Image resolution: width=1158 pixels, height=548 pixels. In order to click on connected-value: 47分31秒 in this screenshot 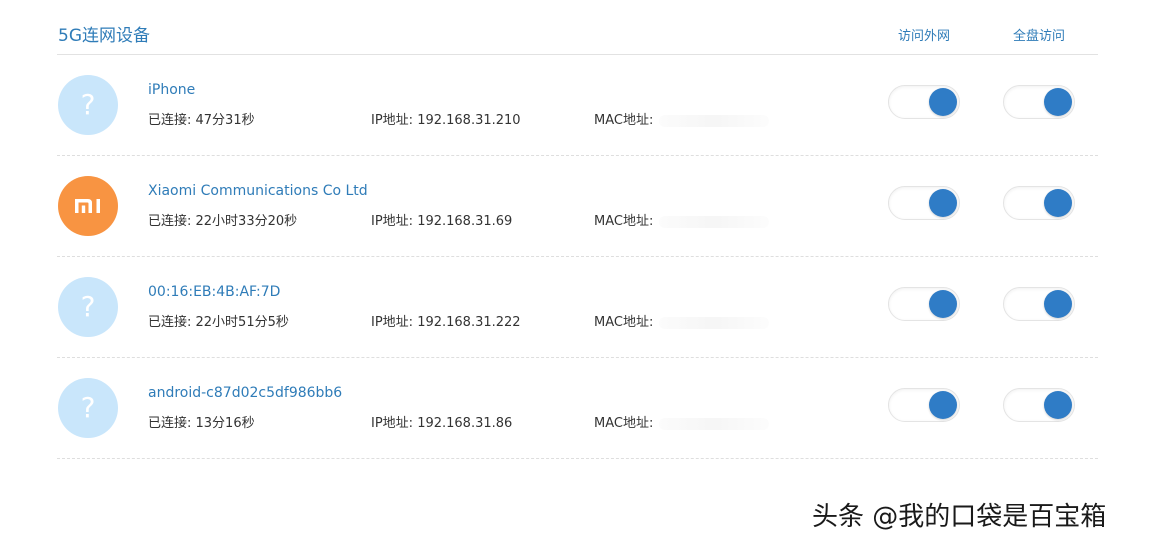, I will do `click(225, 120)`.